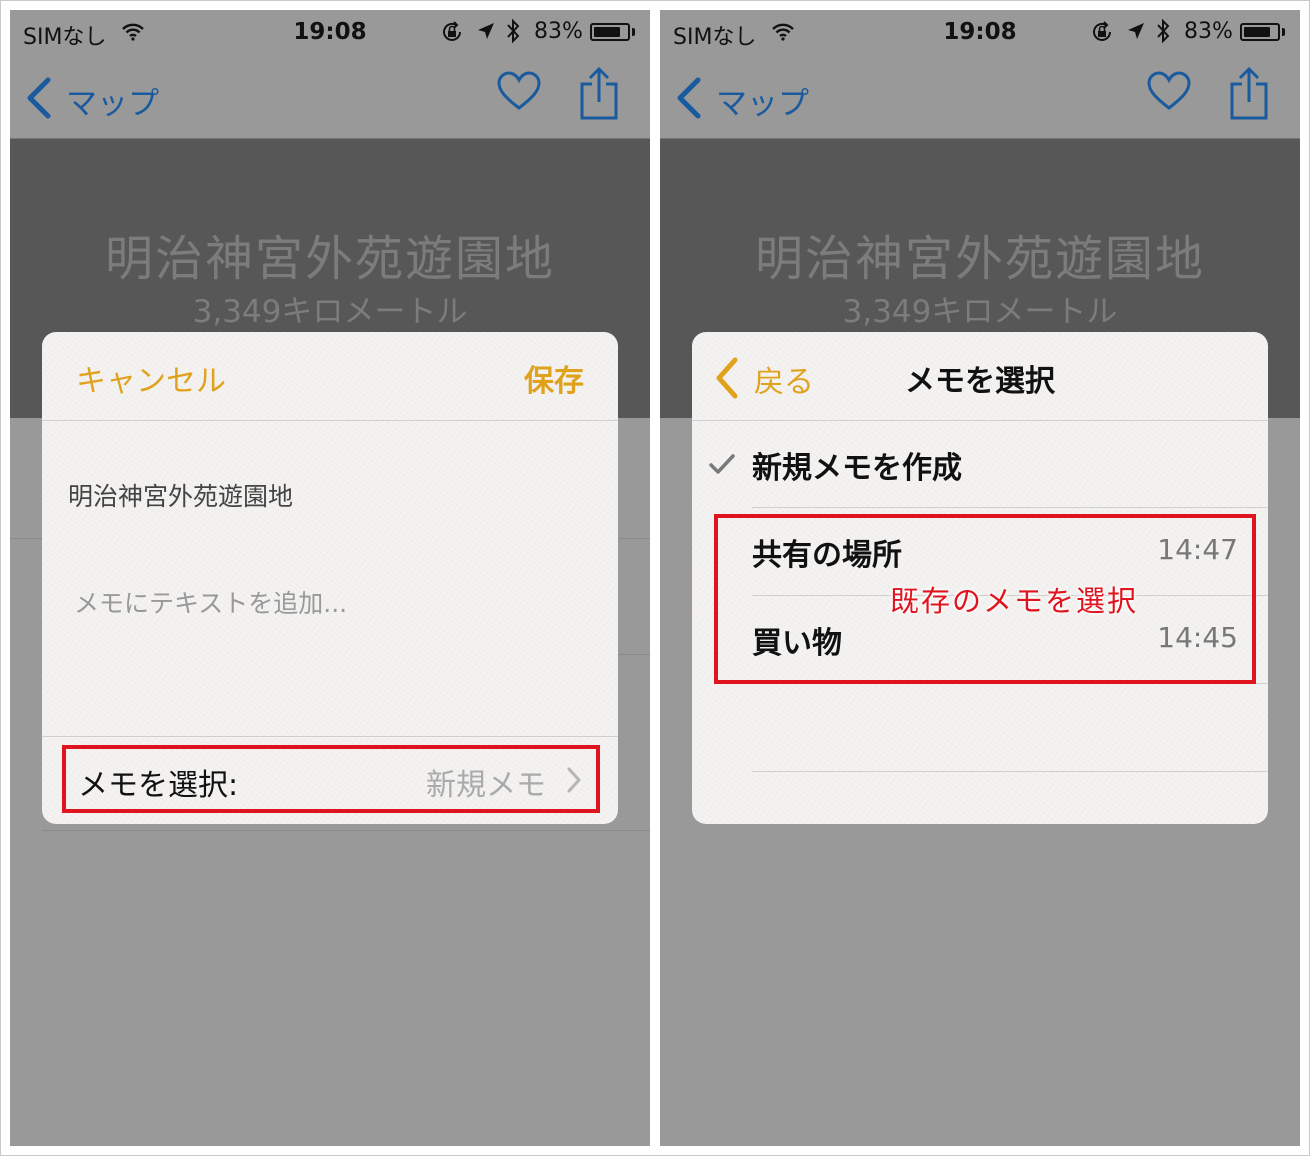 The width and height of the screenshot is (1310, 1156). I want to click on new-note-label: 新規メモを作成, so click(857, 468).